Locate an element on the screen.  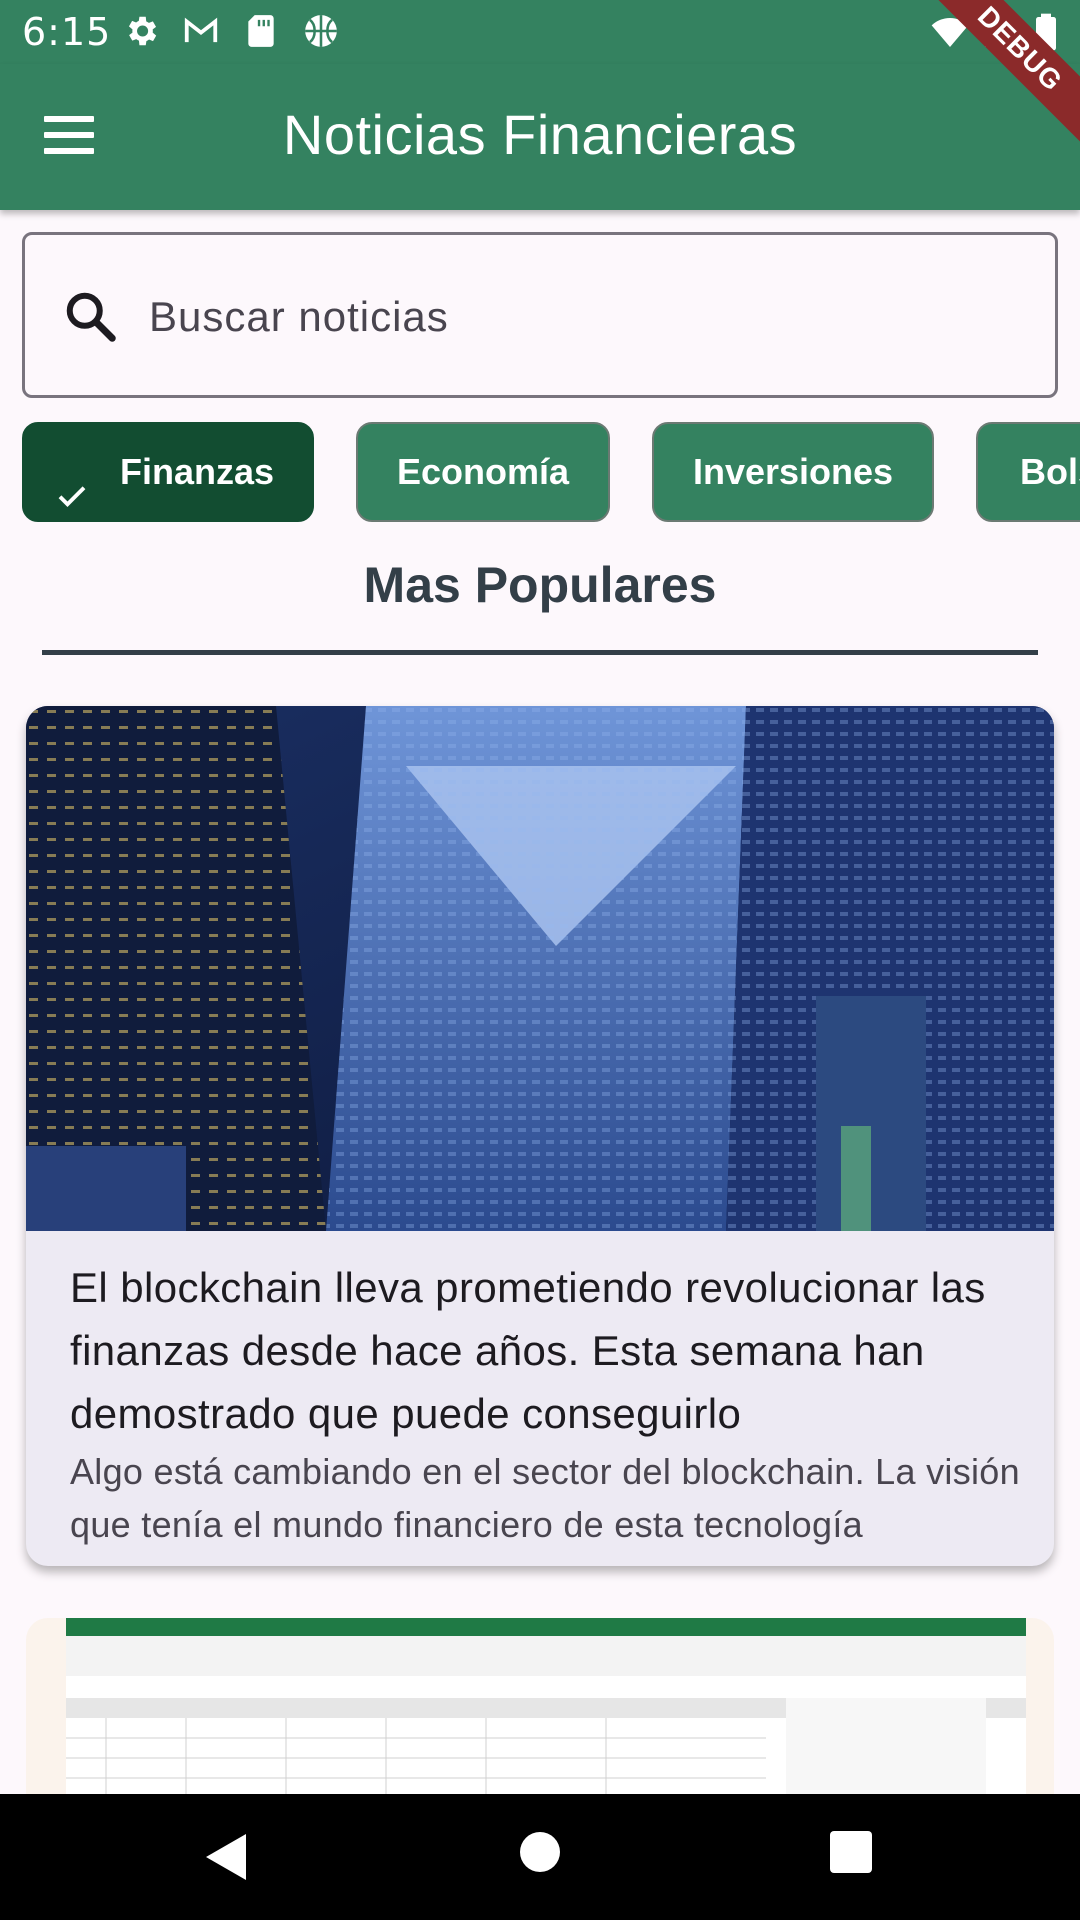
section-title: Mas Populares is located at coordinates (540, 585).